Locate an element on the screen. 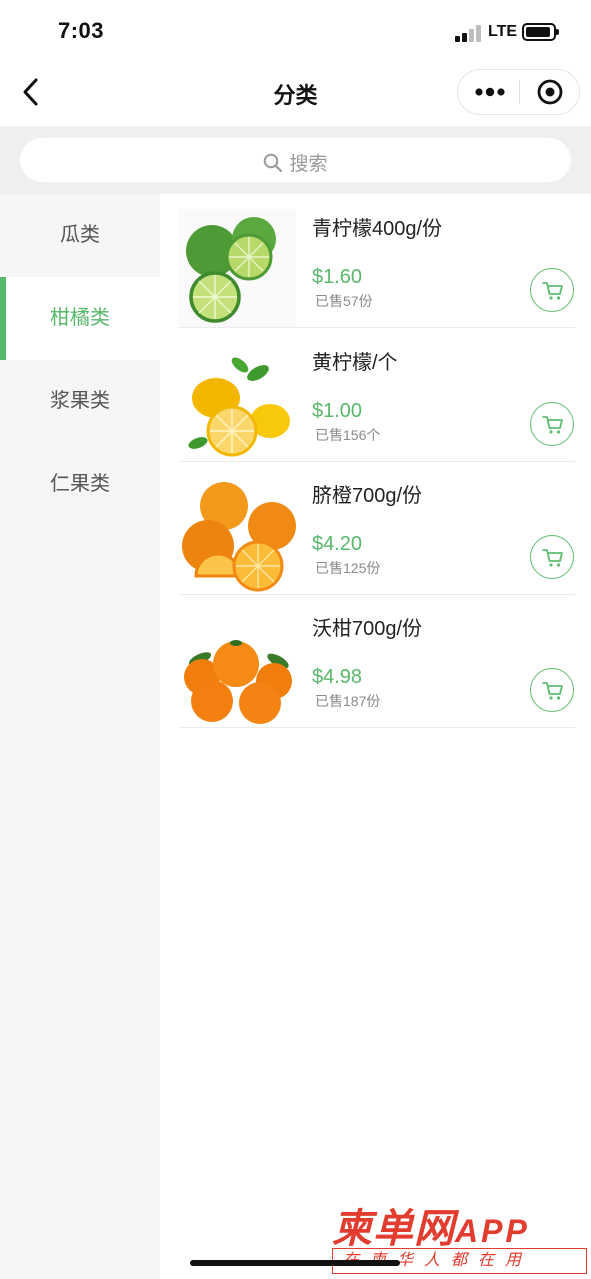 The width and height of the screenshot is (591, 1279). product-name: 沃柑700g/份 is located at coordinates (367, 629).